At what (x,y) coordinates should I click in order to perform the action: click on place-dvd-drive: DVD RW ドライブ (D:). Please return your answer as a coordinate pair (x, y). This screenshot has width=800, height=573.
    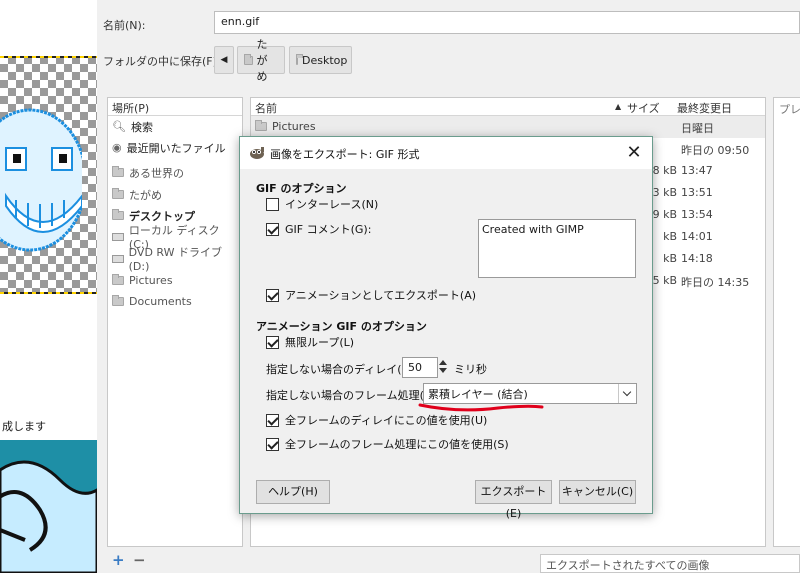
    Looking at the image, I should click on (175, 259).